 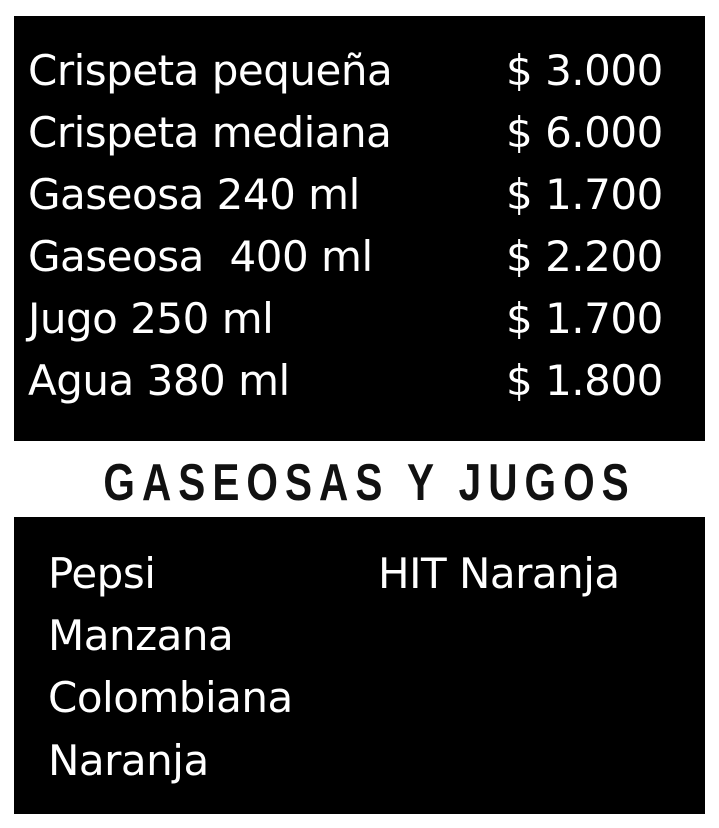 What do you see at coordinates (210, 132) in the screenshot?
I see `item-name: Crispeta mediana` at bounding box center [210, 132].